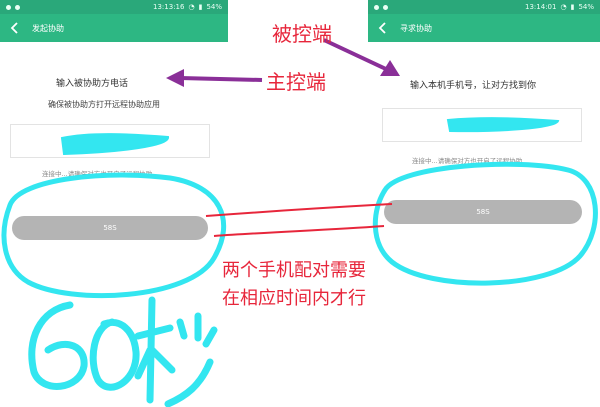 The width and height of the screenshot is (600, 407). Describe the element at coordinates (416, 28) in the screenshot. I see `page-title: 寻求协助` at that location.